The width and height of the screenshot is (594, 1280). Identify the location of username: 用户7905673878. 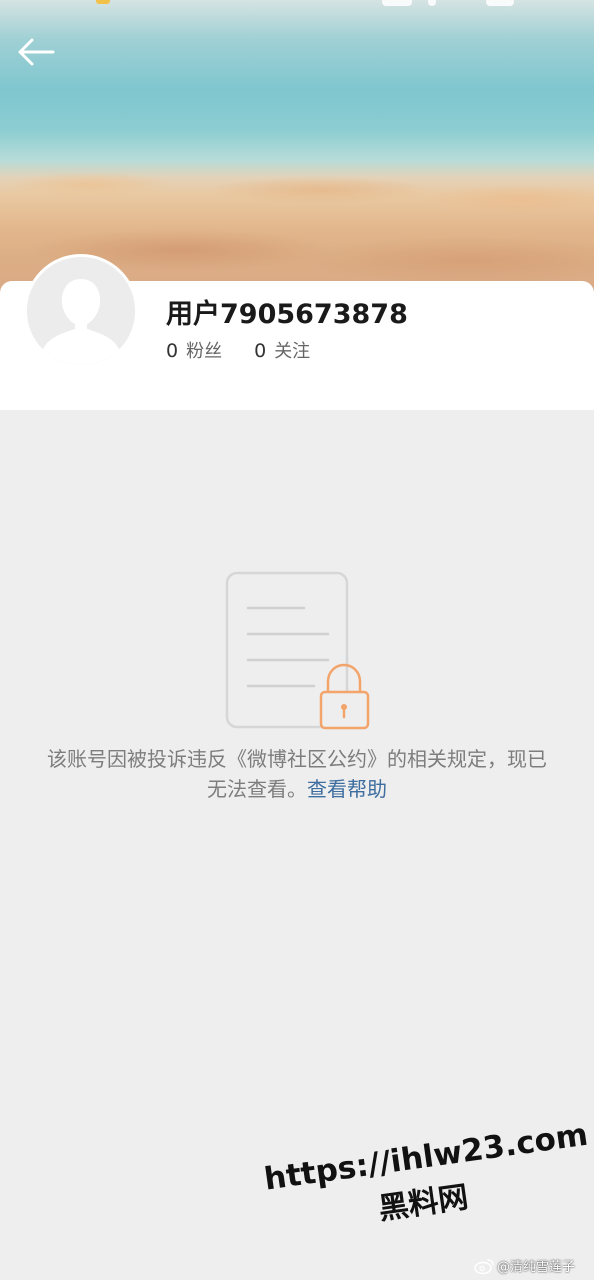
(287, 314).